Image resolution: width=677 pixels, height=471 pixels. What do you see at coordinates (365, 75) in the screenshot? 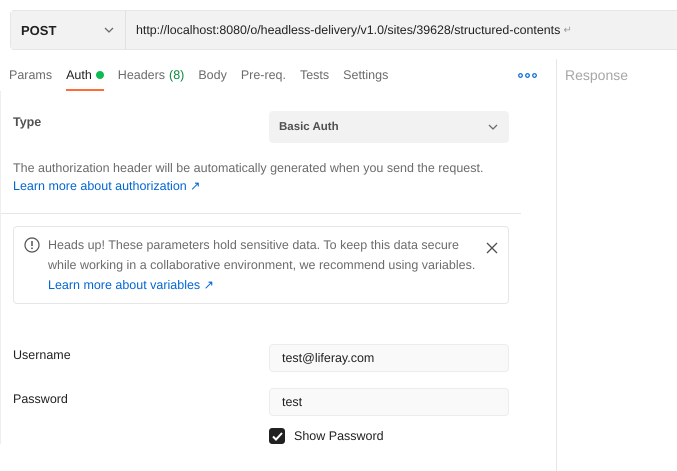
I see `tab: Settings` at bounding box center [365, 75].